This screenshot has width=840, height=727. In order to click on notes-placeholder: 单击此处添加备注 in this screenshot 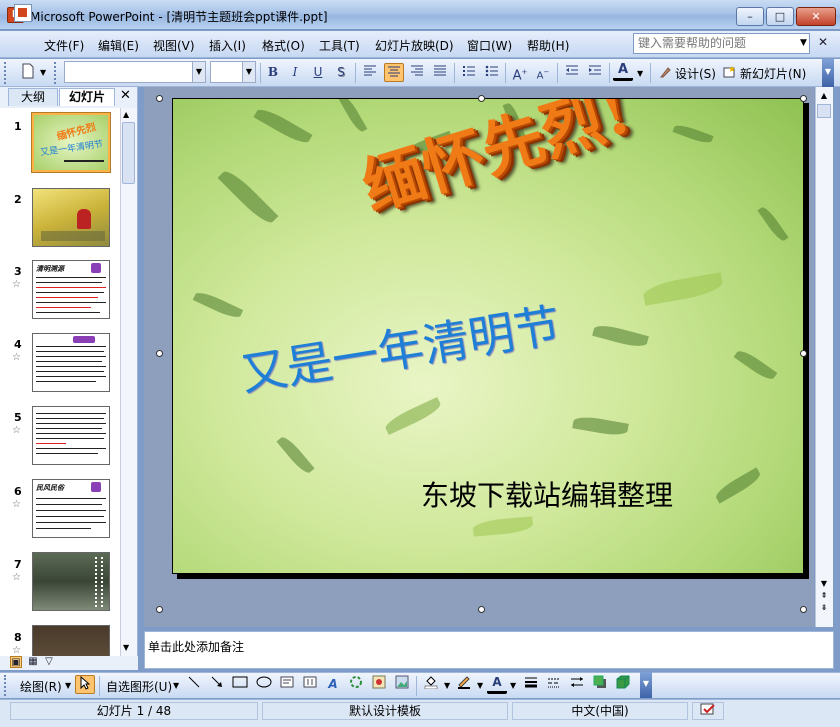, I will do `click(196, 646)`.